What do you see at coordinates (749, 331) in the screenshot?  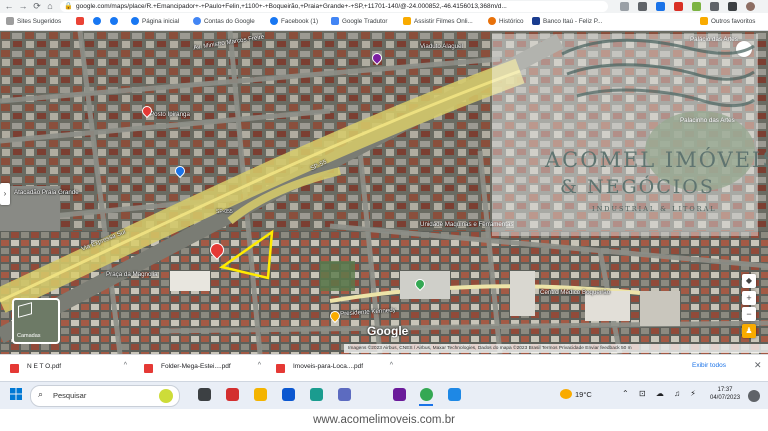 I see `pegman-icon: ♟` at bounding box center [749, 331].